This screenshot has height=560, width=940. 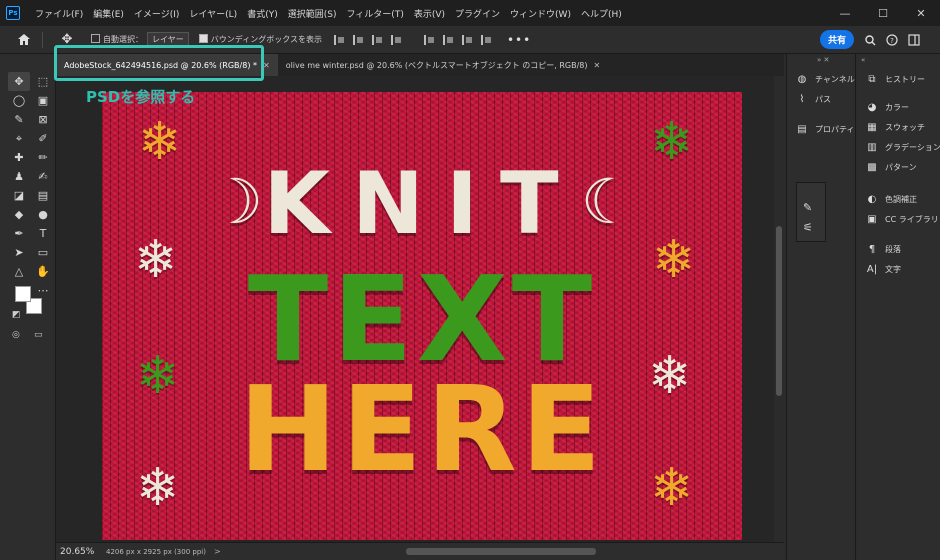 I want to click on vertical-scrollbar-thumb, so click(x=779, y=311).